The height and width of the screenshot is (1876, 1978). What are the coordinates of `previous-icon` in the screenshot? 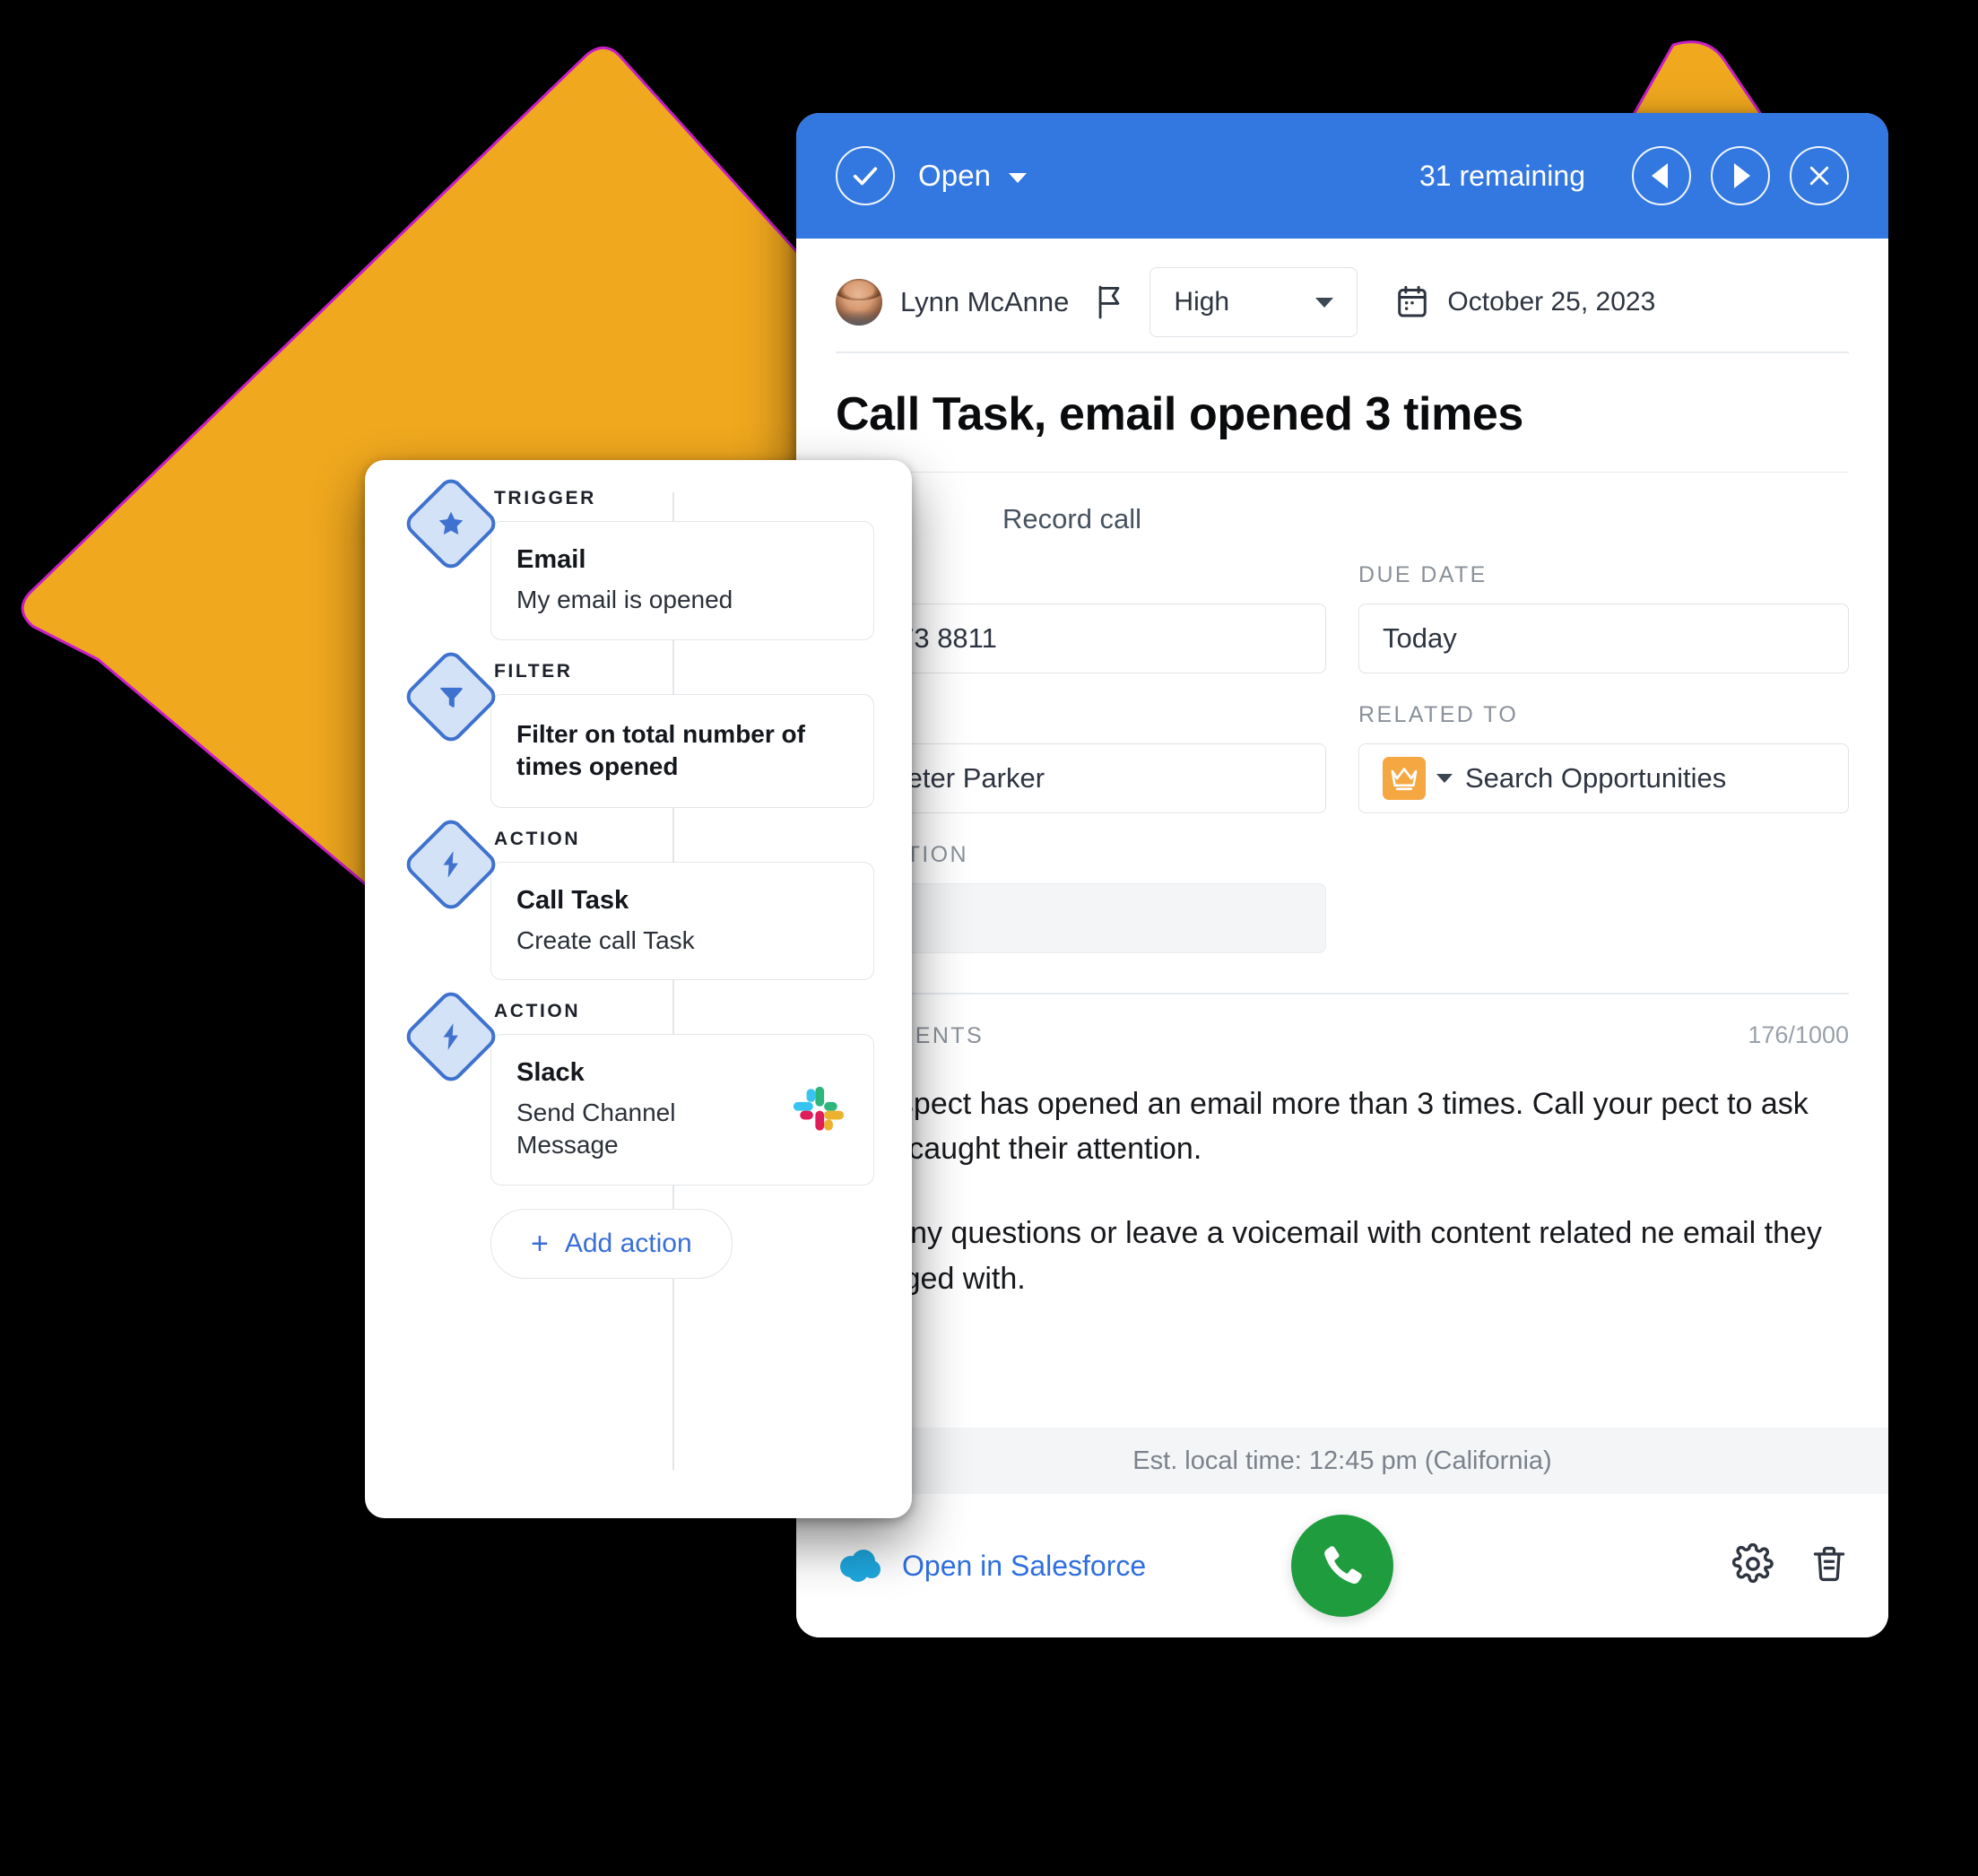 It's located at (1661, 175).